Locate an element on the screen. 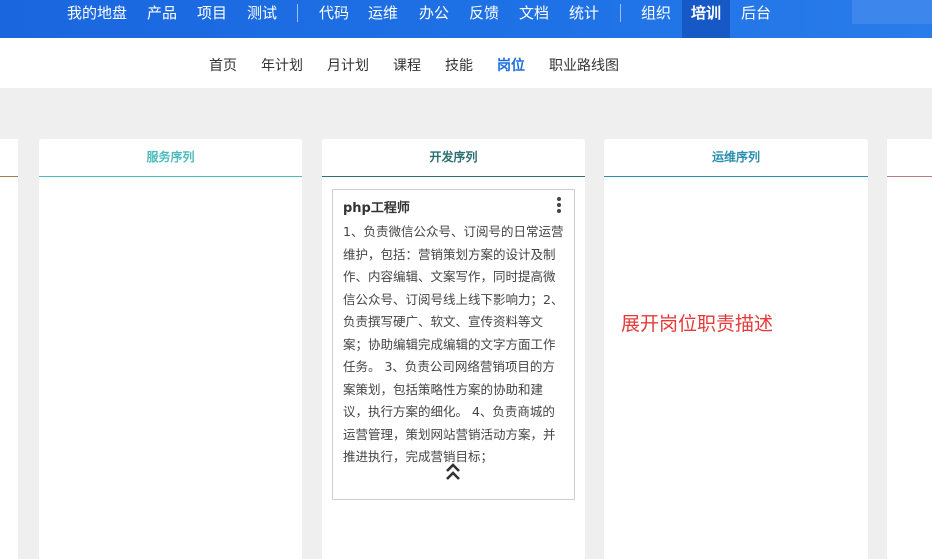 Image resolution: width=932 pixels, height=559 pixels. more-vertical-icon is located at coordinates (559, 206).